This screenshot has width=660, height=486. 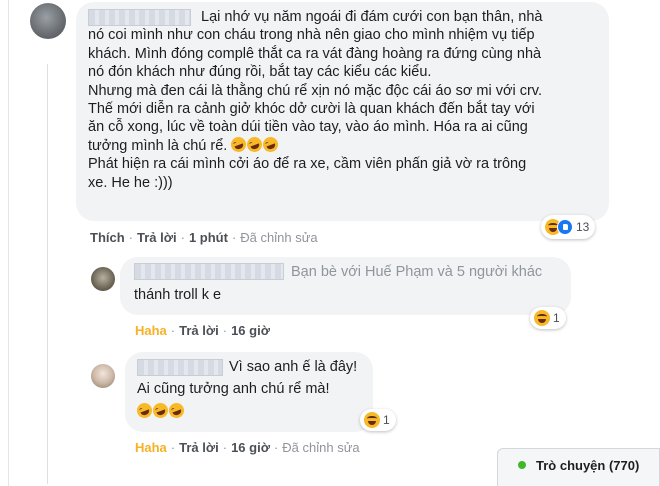 I want to click on main-reaction-summary: 13, so click(x=568, y=227).